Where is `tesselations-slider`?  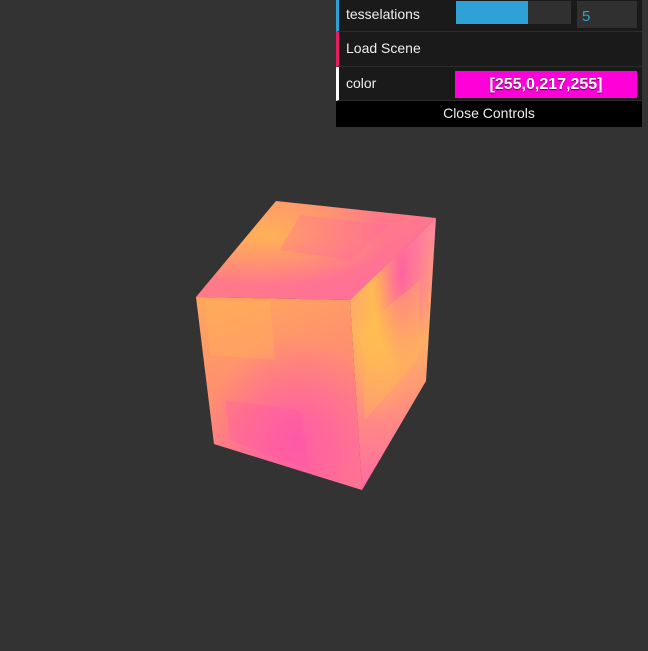
tesselations-slider is located at coordinates (513, 12).